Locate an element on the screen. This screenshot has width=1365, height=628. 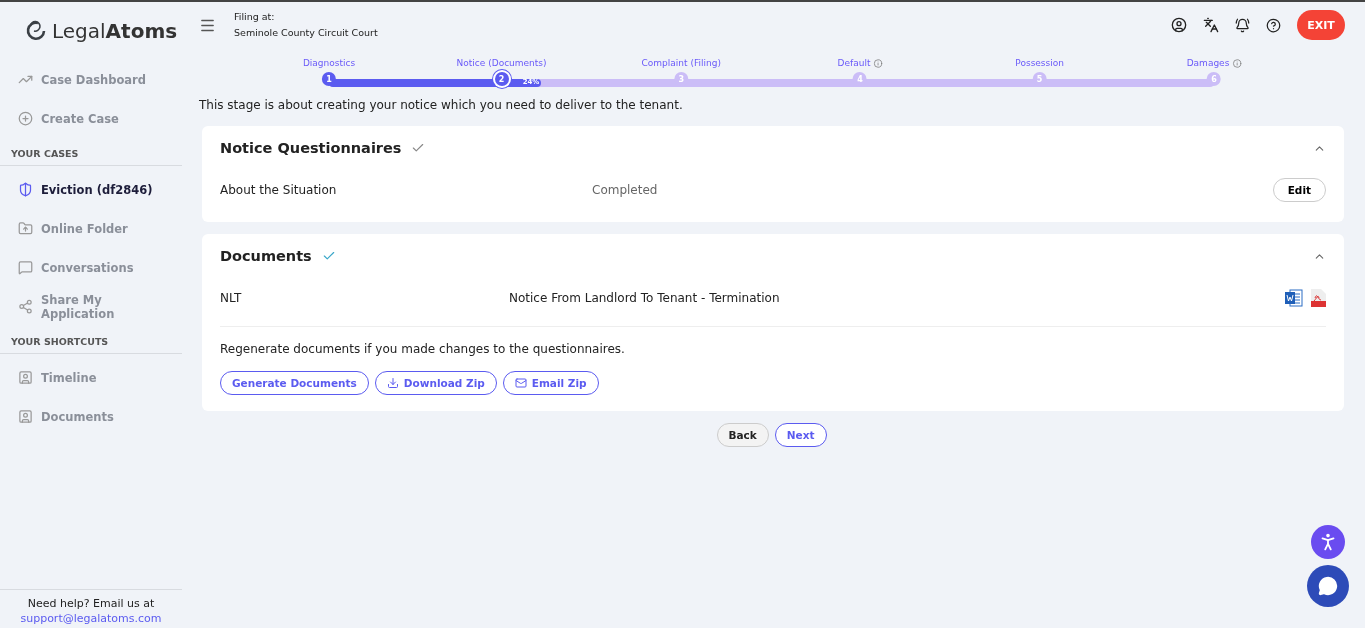
stage-description: This stage is about creating your notice which you need to deliver to the tenant. is located at coordinates (441, 105).